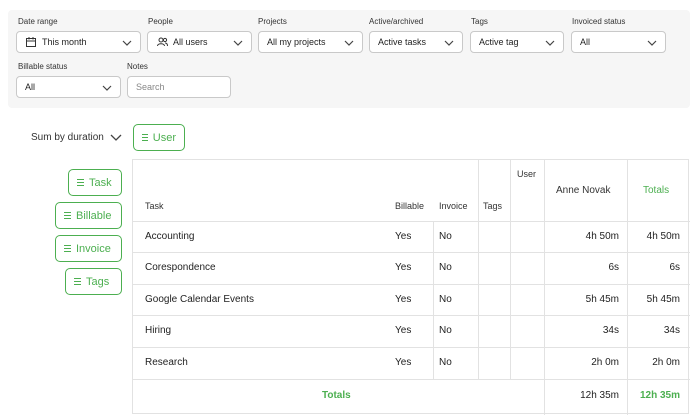 The height and width of the screenshot is (420, 700). Describe the element at coordinates (666, 362) in the screenshot. I see `cell-total: 2h 0m` at that location.